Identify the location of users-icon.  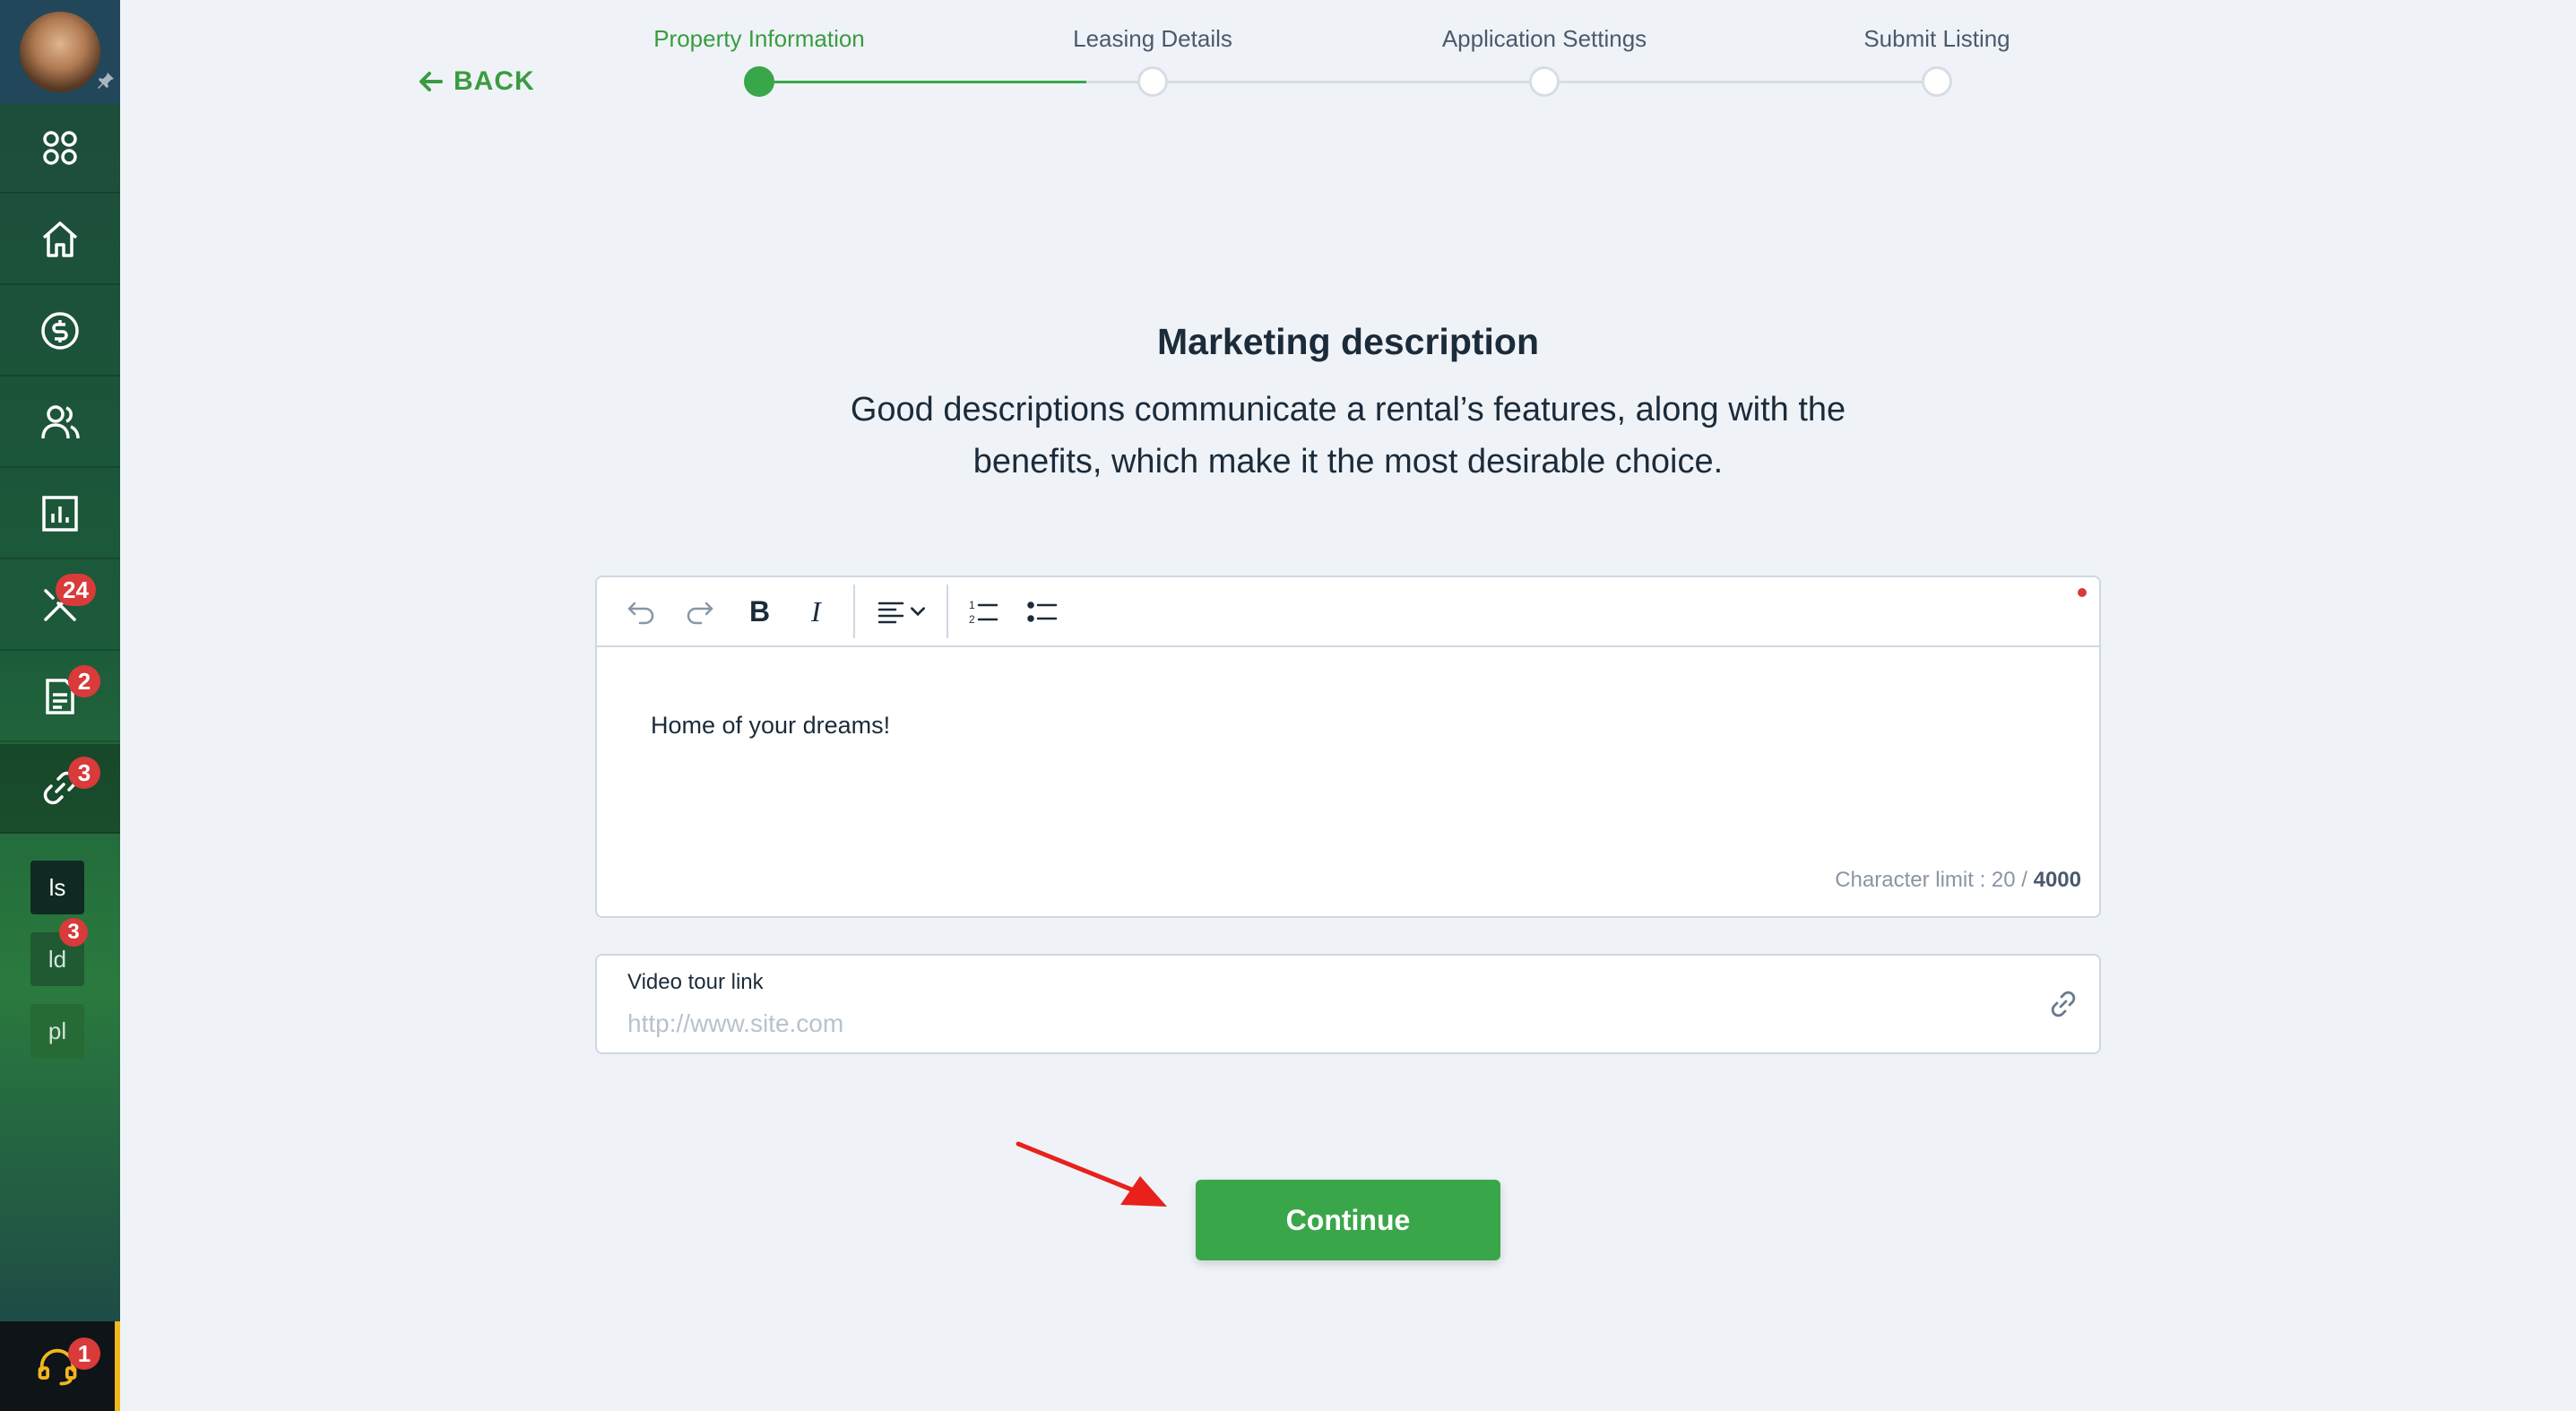
(60, 422).